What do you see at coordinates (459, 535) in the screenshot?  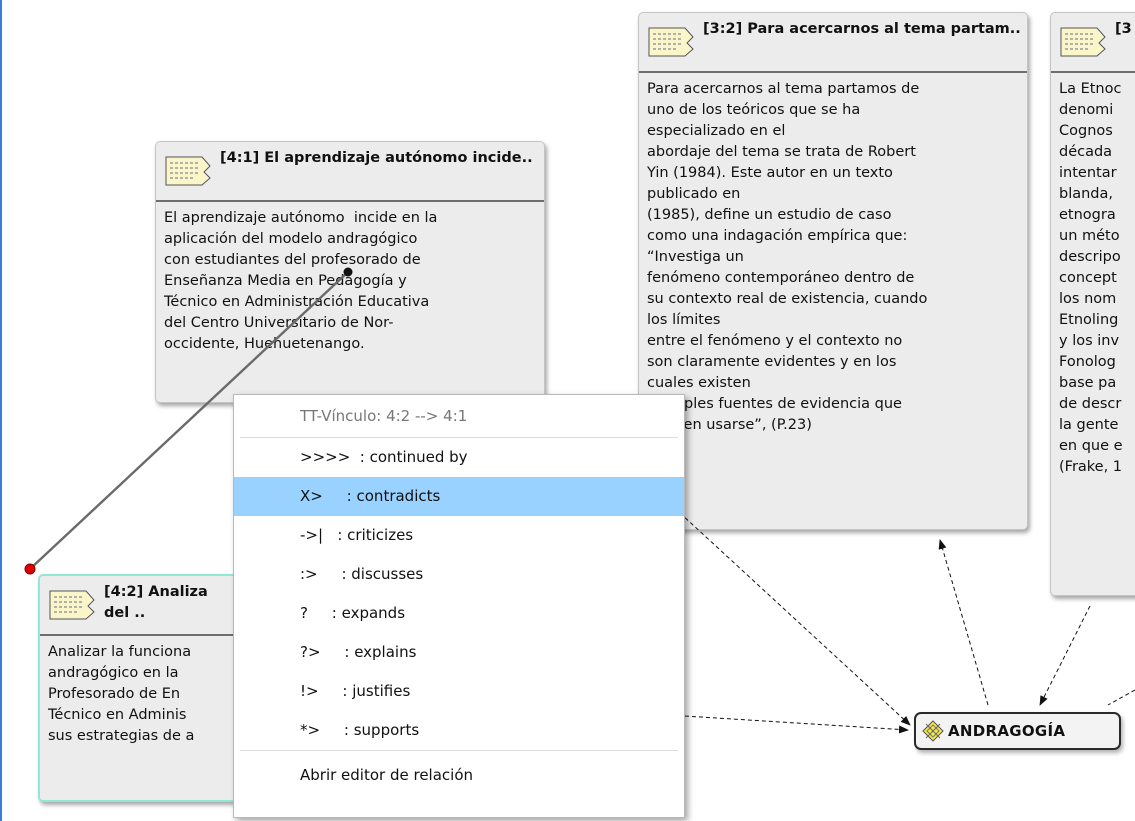 I see `menu-item-criticizes: ->| : criticizes` at bounding box center [459, 535].